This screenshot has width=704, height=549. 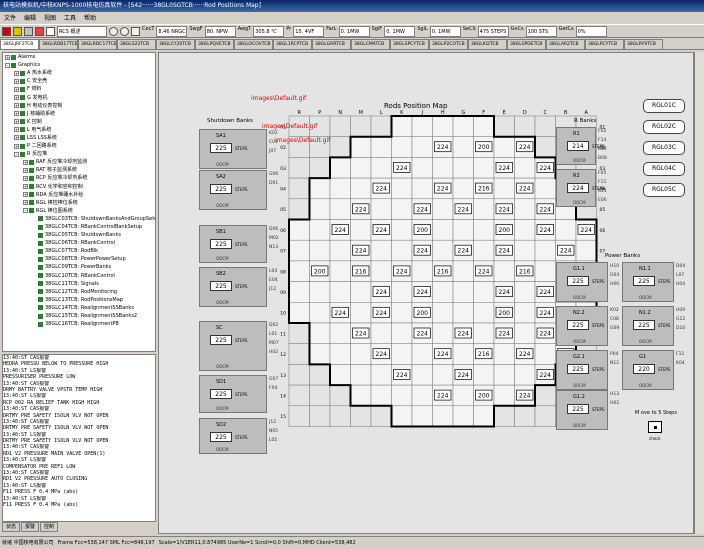 I want to click on display-tab: 38GLJRF2TCB, so click(x=19, y=44).